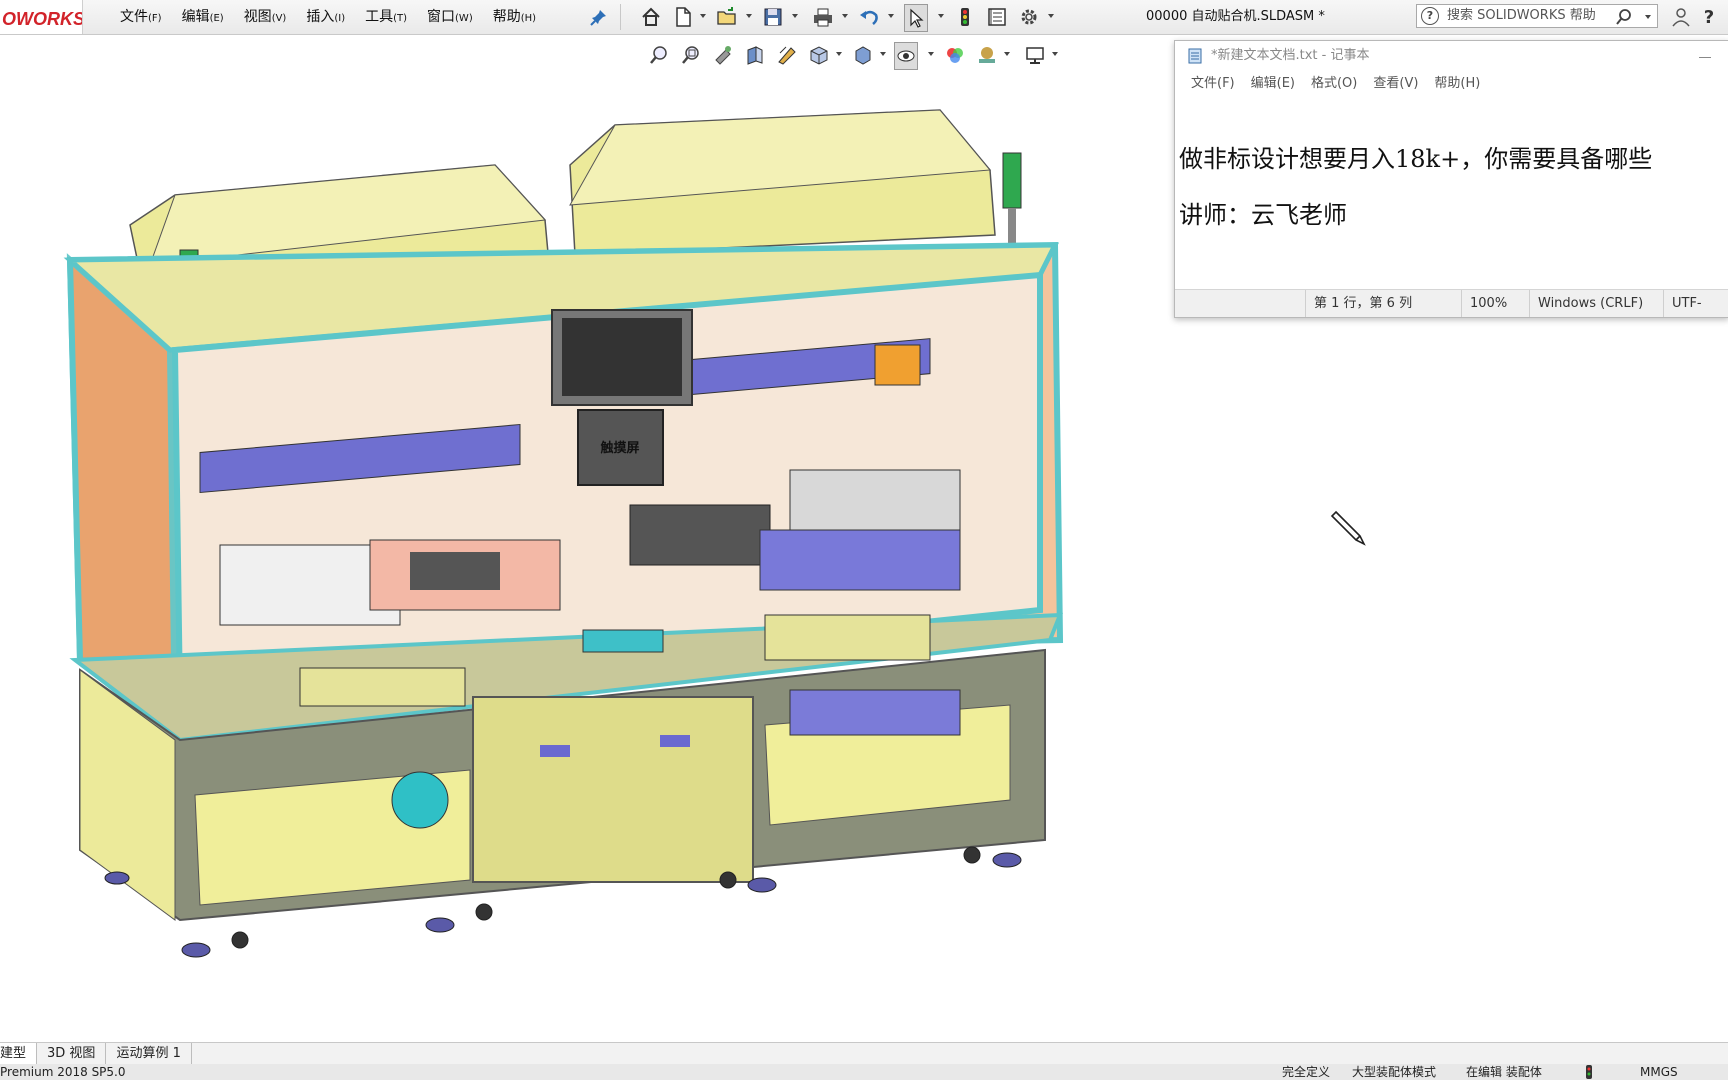  I want to click on open-folder-icon, so click(727, 17).